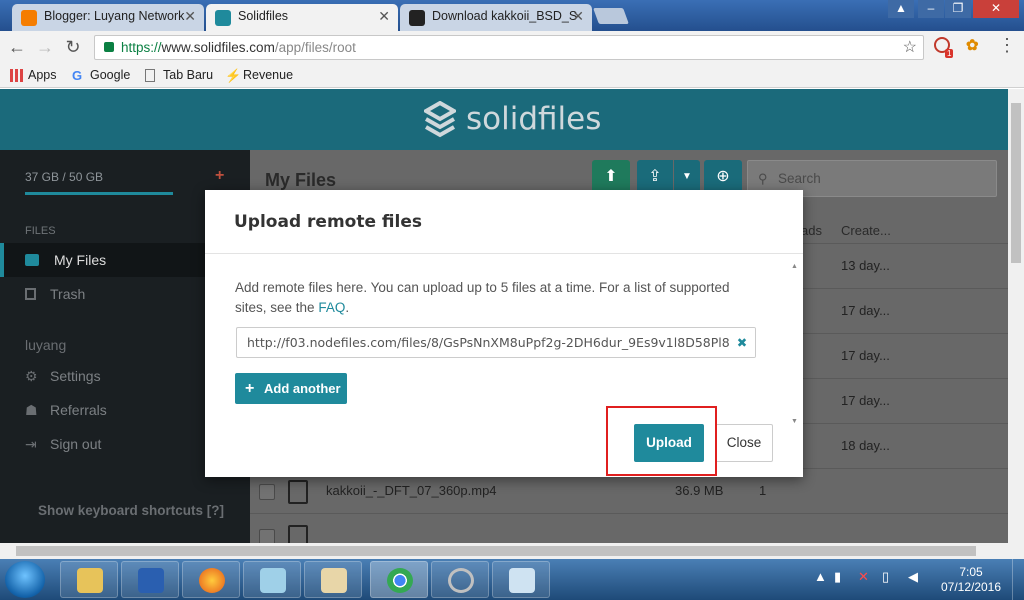  I want to click on quota-progress-bar, so click(99, 193).